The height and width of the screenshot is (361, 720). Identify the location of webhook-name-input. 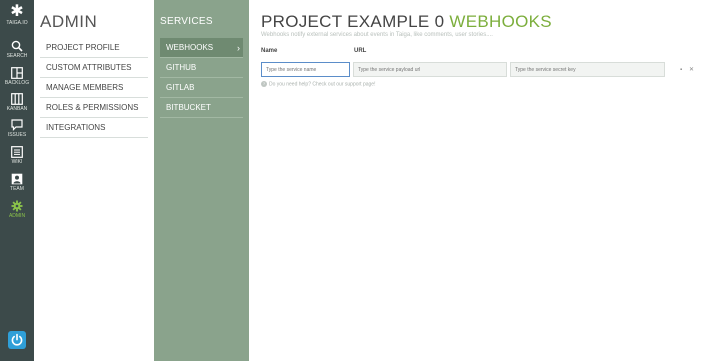
(305, 69).